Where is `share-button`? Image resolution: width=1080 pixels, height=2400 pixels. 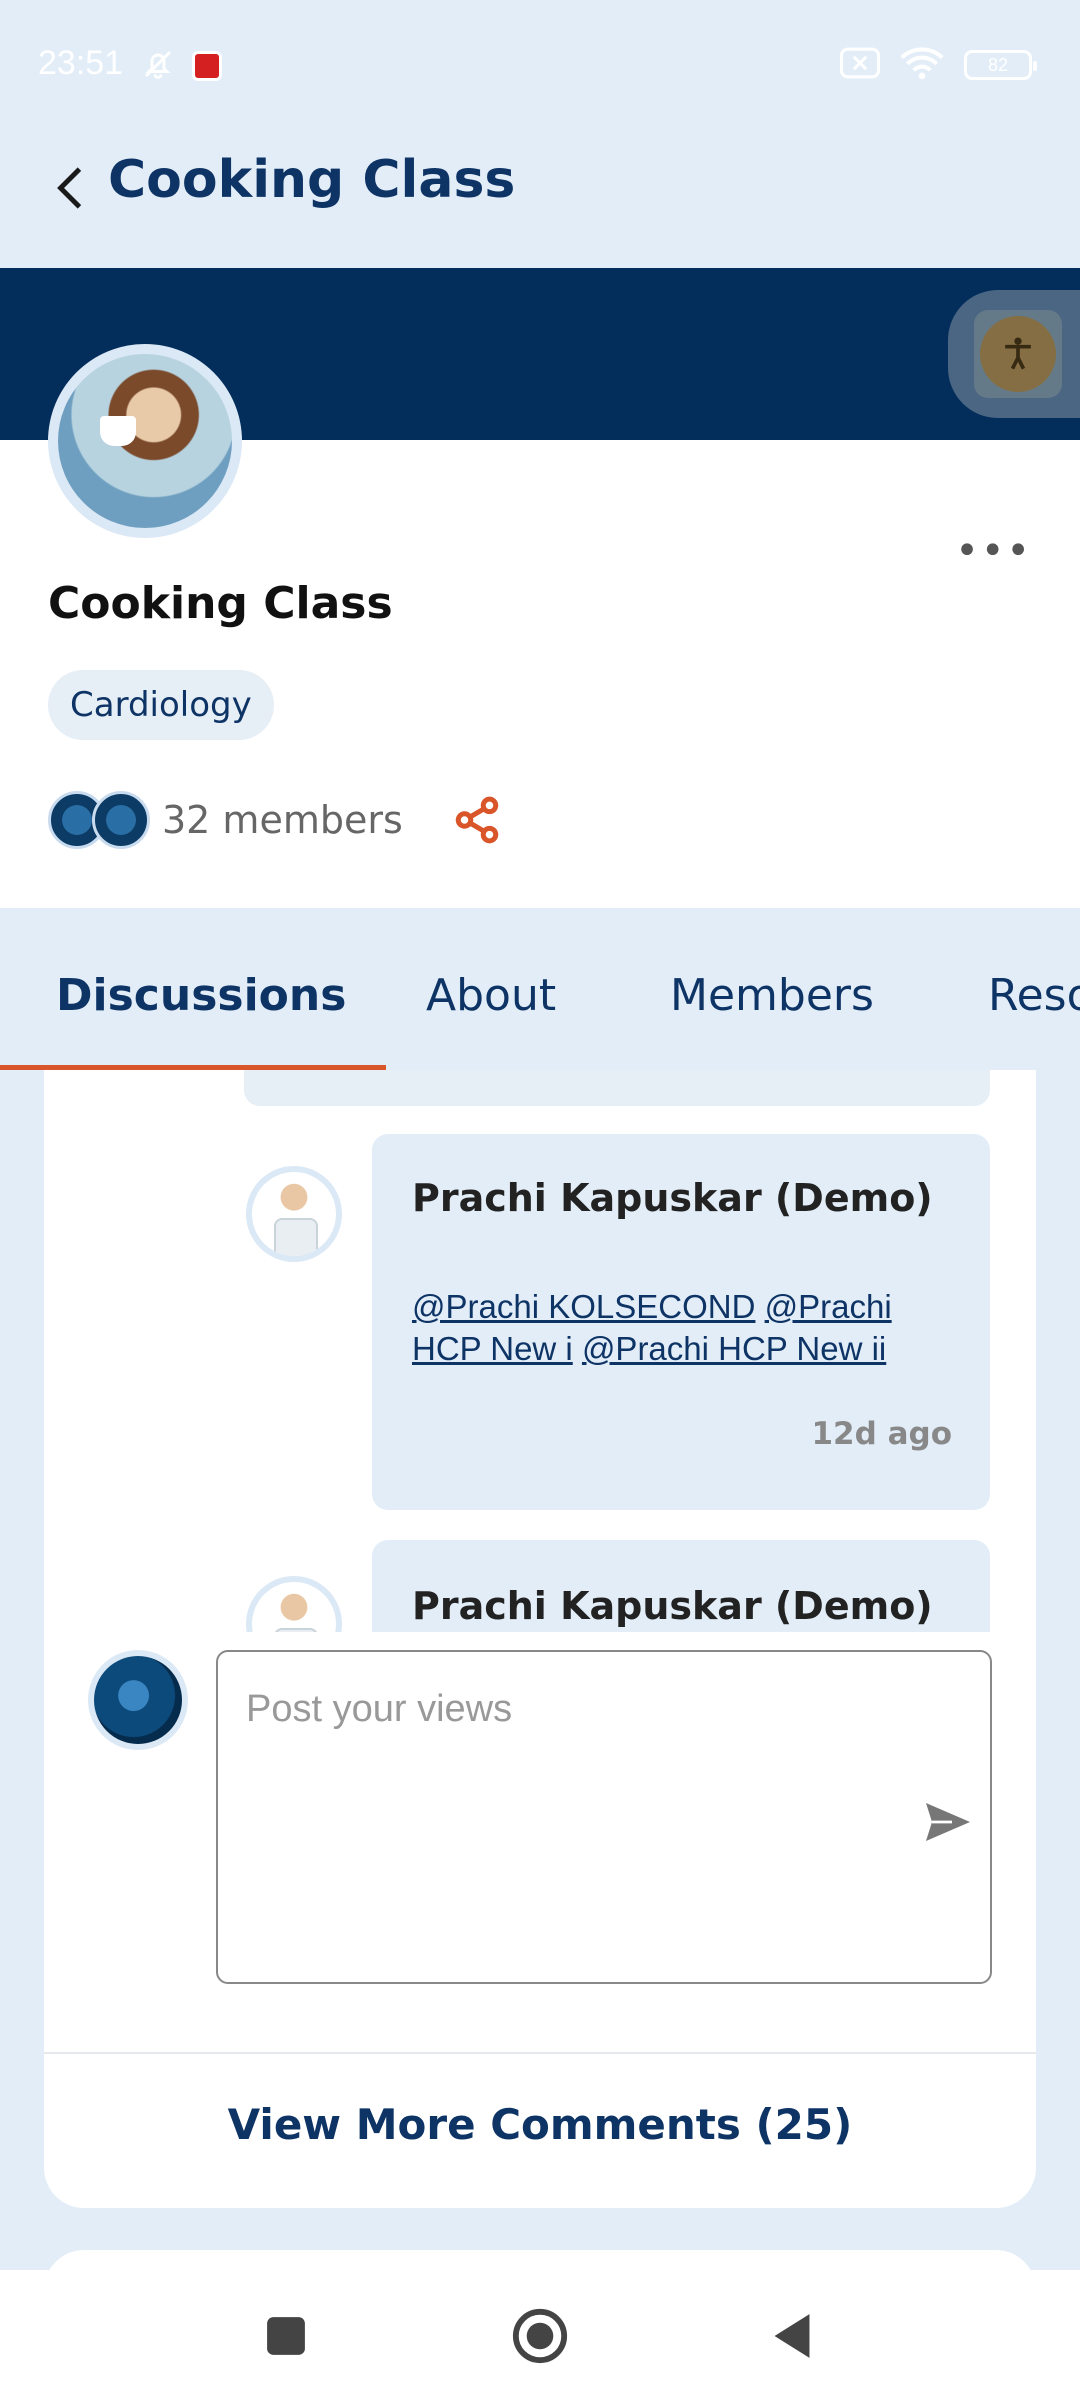
share-button is located at coordinates (477, 820).